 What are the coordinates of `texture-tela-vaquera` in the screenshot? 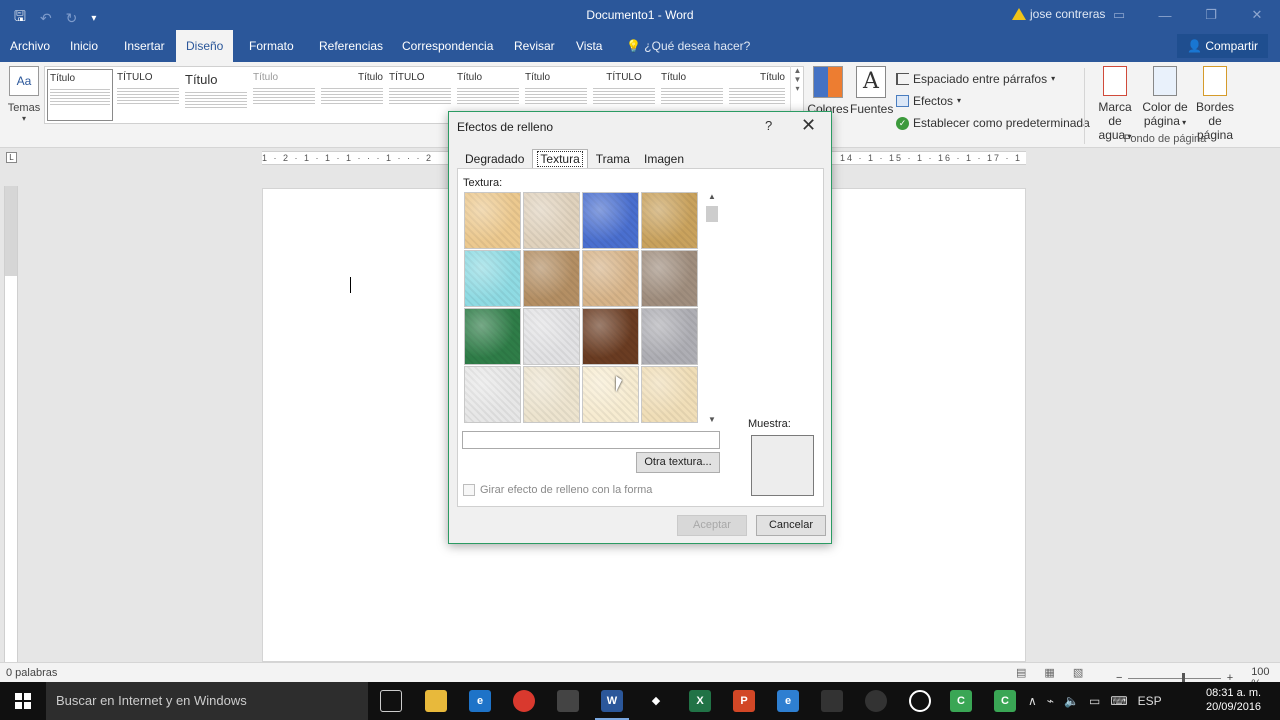 It's located at (610, 220).